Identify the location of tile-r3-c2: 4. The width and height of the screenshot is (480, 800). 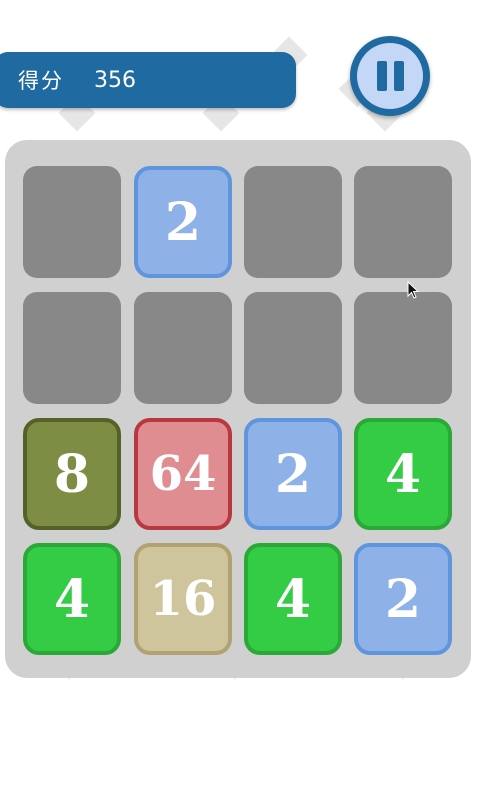
(293, 599).